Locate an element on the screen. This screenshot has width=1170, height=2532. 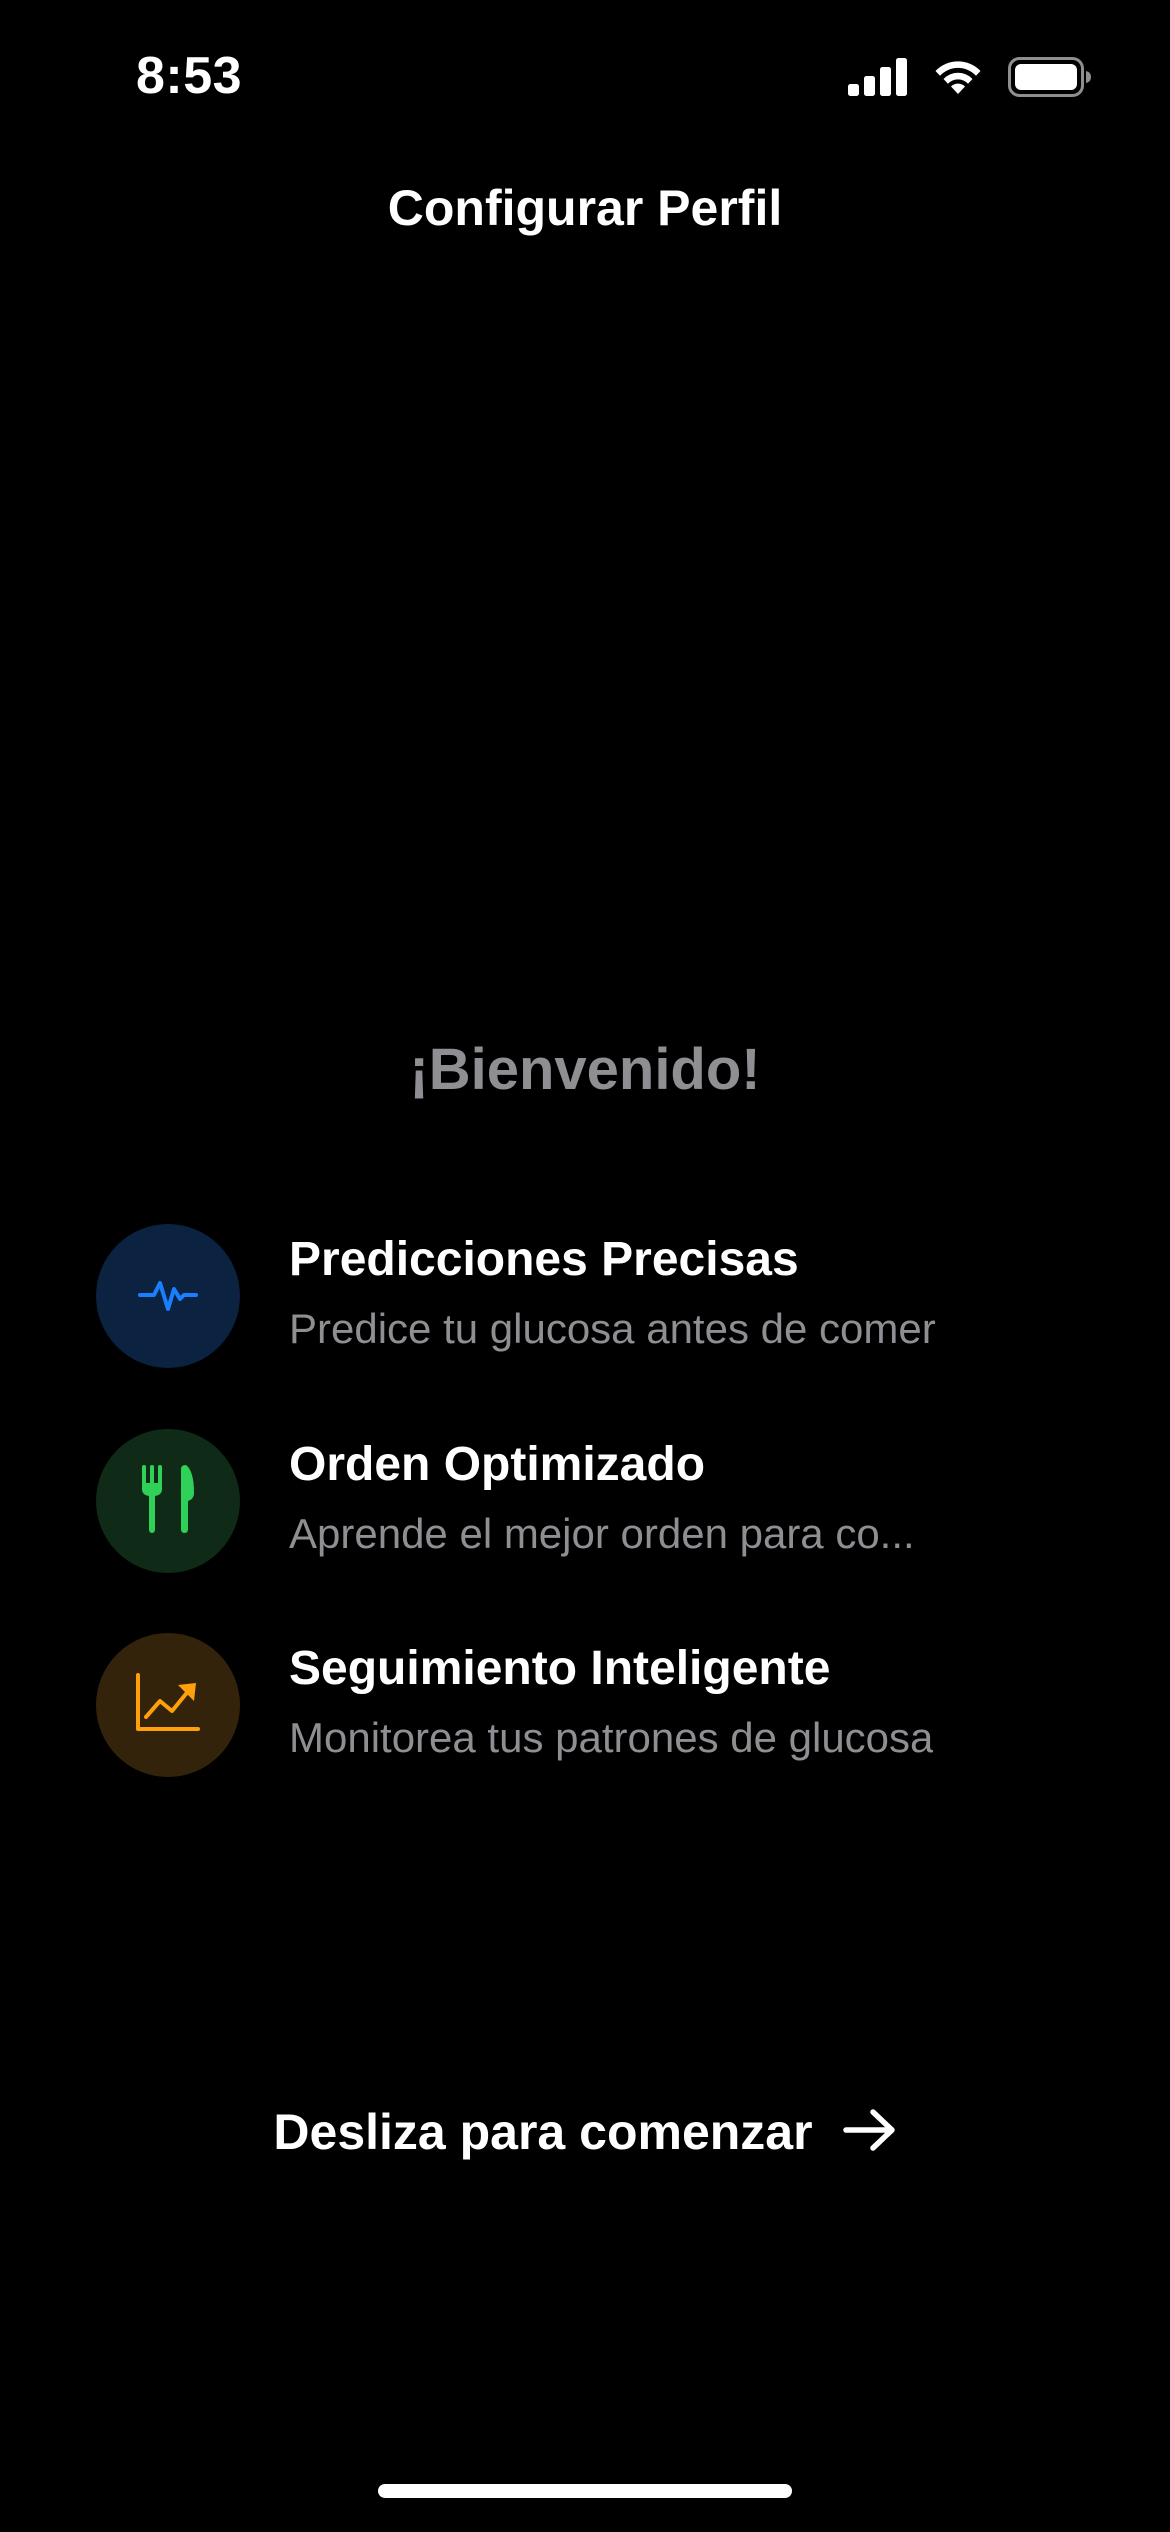
status-bar: 8:53 is located at coordinates (585, 75).